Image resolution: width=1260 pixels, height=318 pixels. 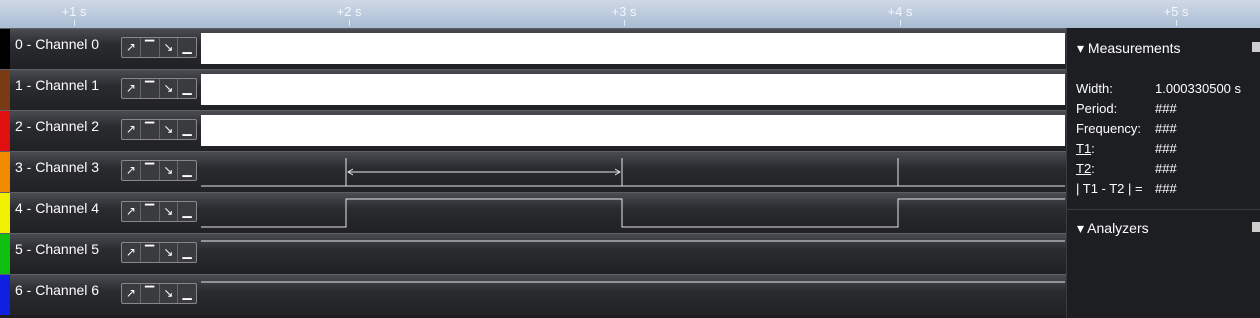 What do you see at coordinates (1097, 108) in the screenshot?
I see `measurement-label: Period:` at bounding box center [1097, 108].